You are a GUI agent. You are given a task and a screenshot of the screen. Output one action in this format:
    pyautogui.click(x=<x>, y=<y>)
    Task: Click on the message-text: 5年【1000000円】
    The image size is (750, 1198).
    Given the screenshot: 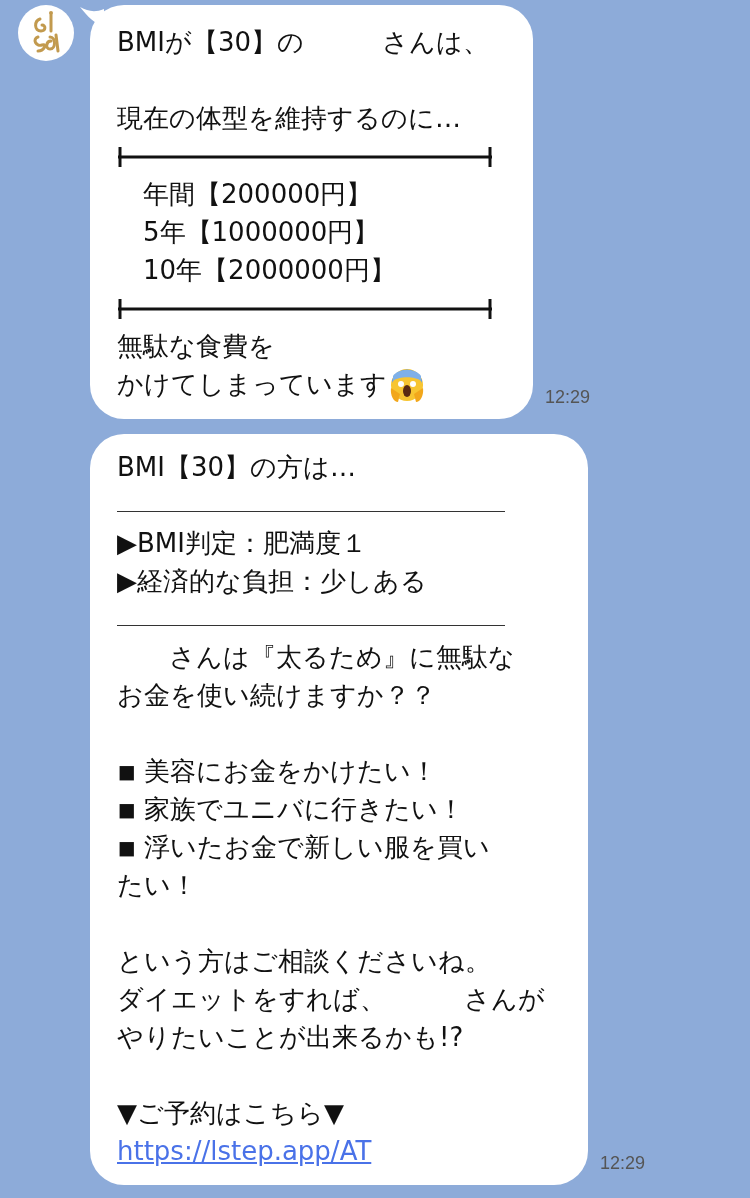 What is the action you would take?
    pyautogui.click(x=261, y=233)
    